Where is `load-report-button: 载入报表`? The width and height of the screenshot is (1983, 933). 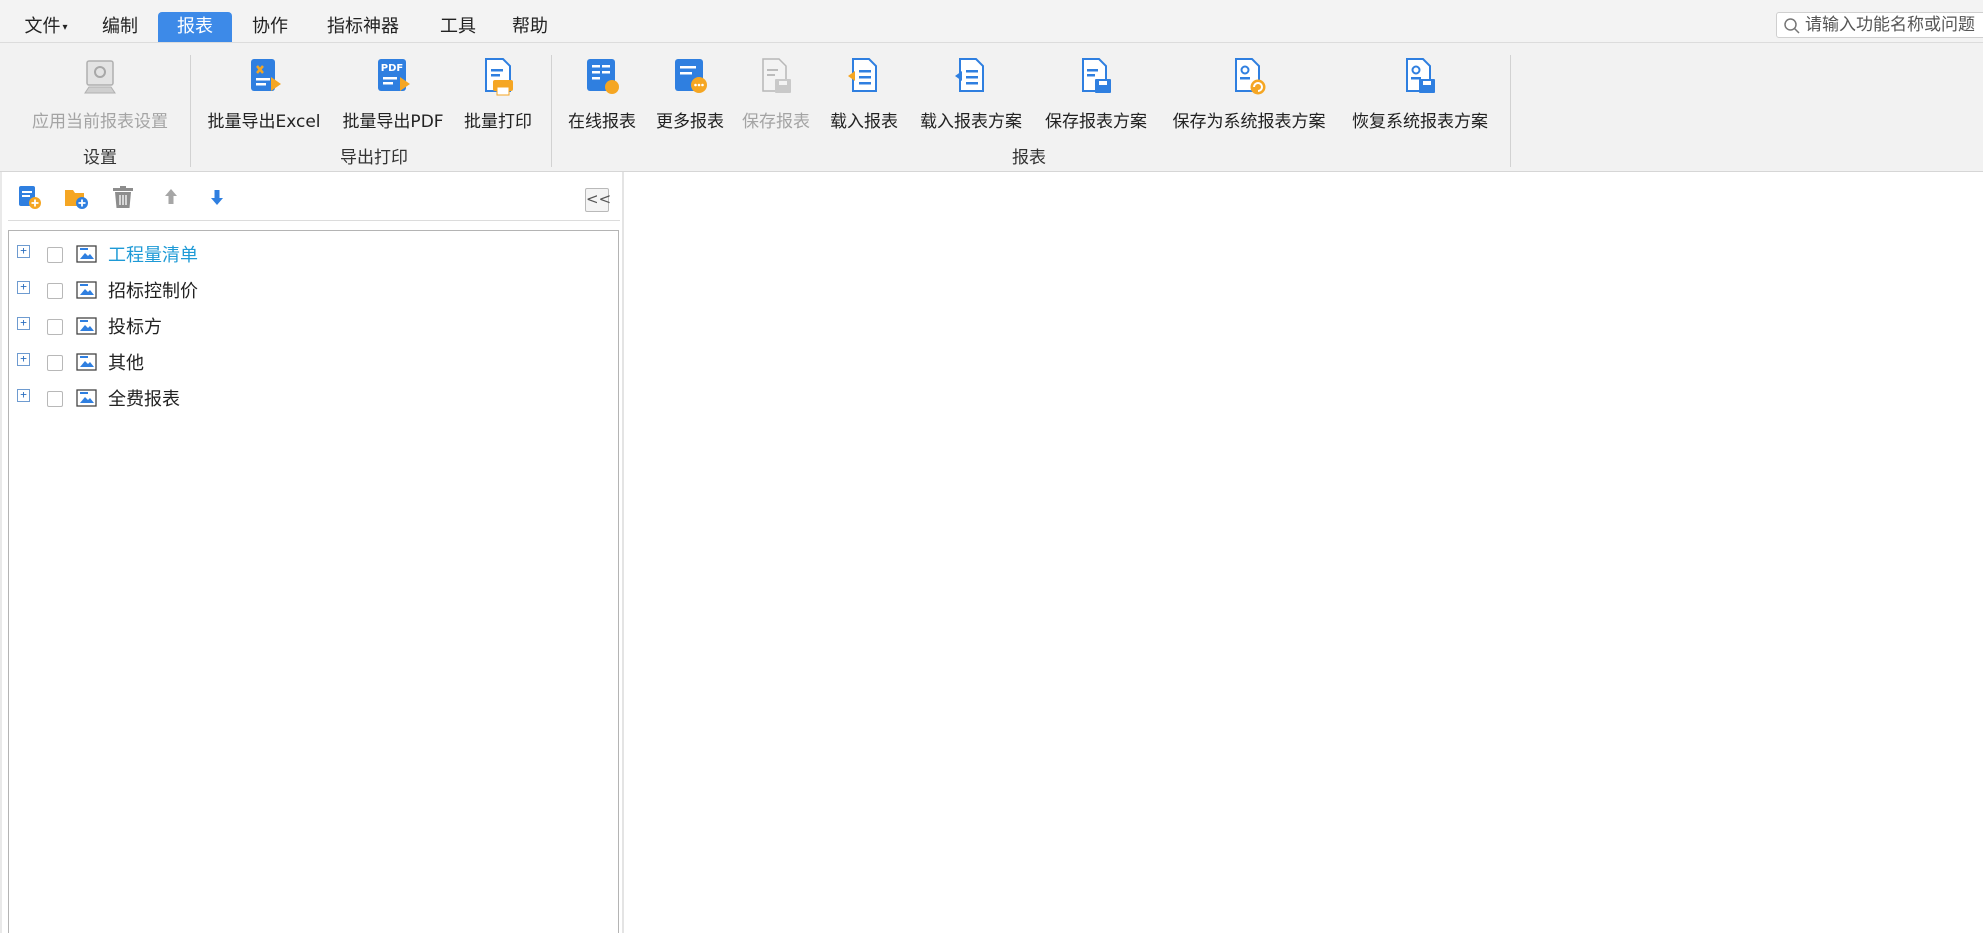
load-report-button: 载入报表 is located at coordinates (864, 95).